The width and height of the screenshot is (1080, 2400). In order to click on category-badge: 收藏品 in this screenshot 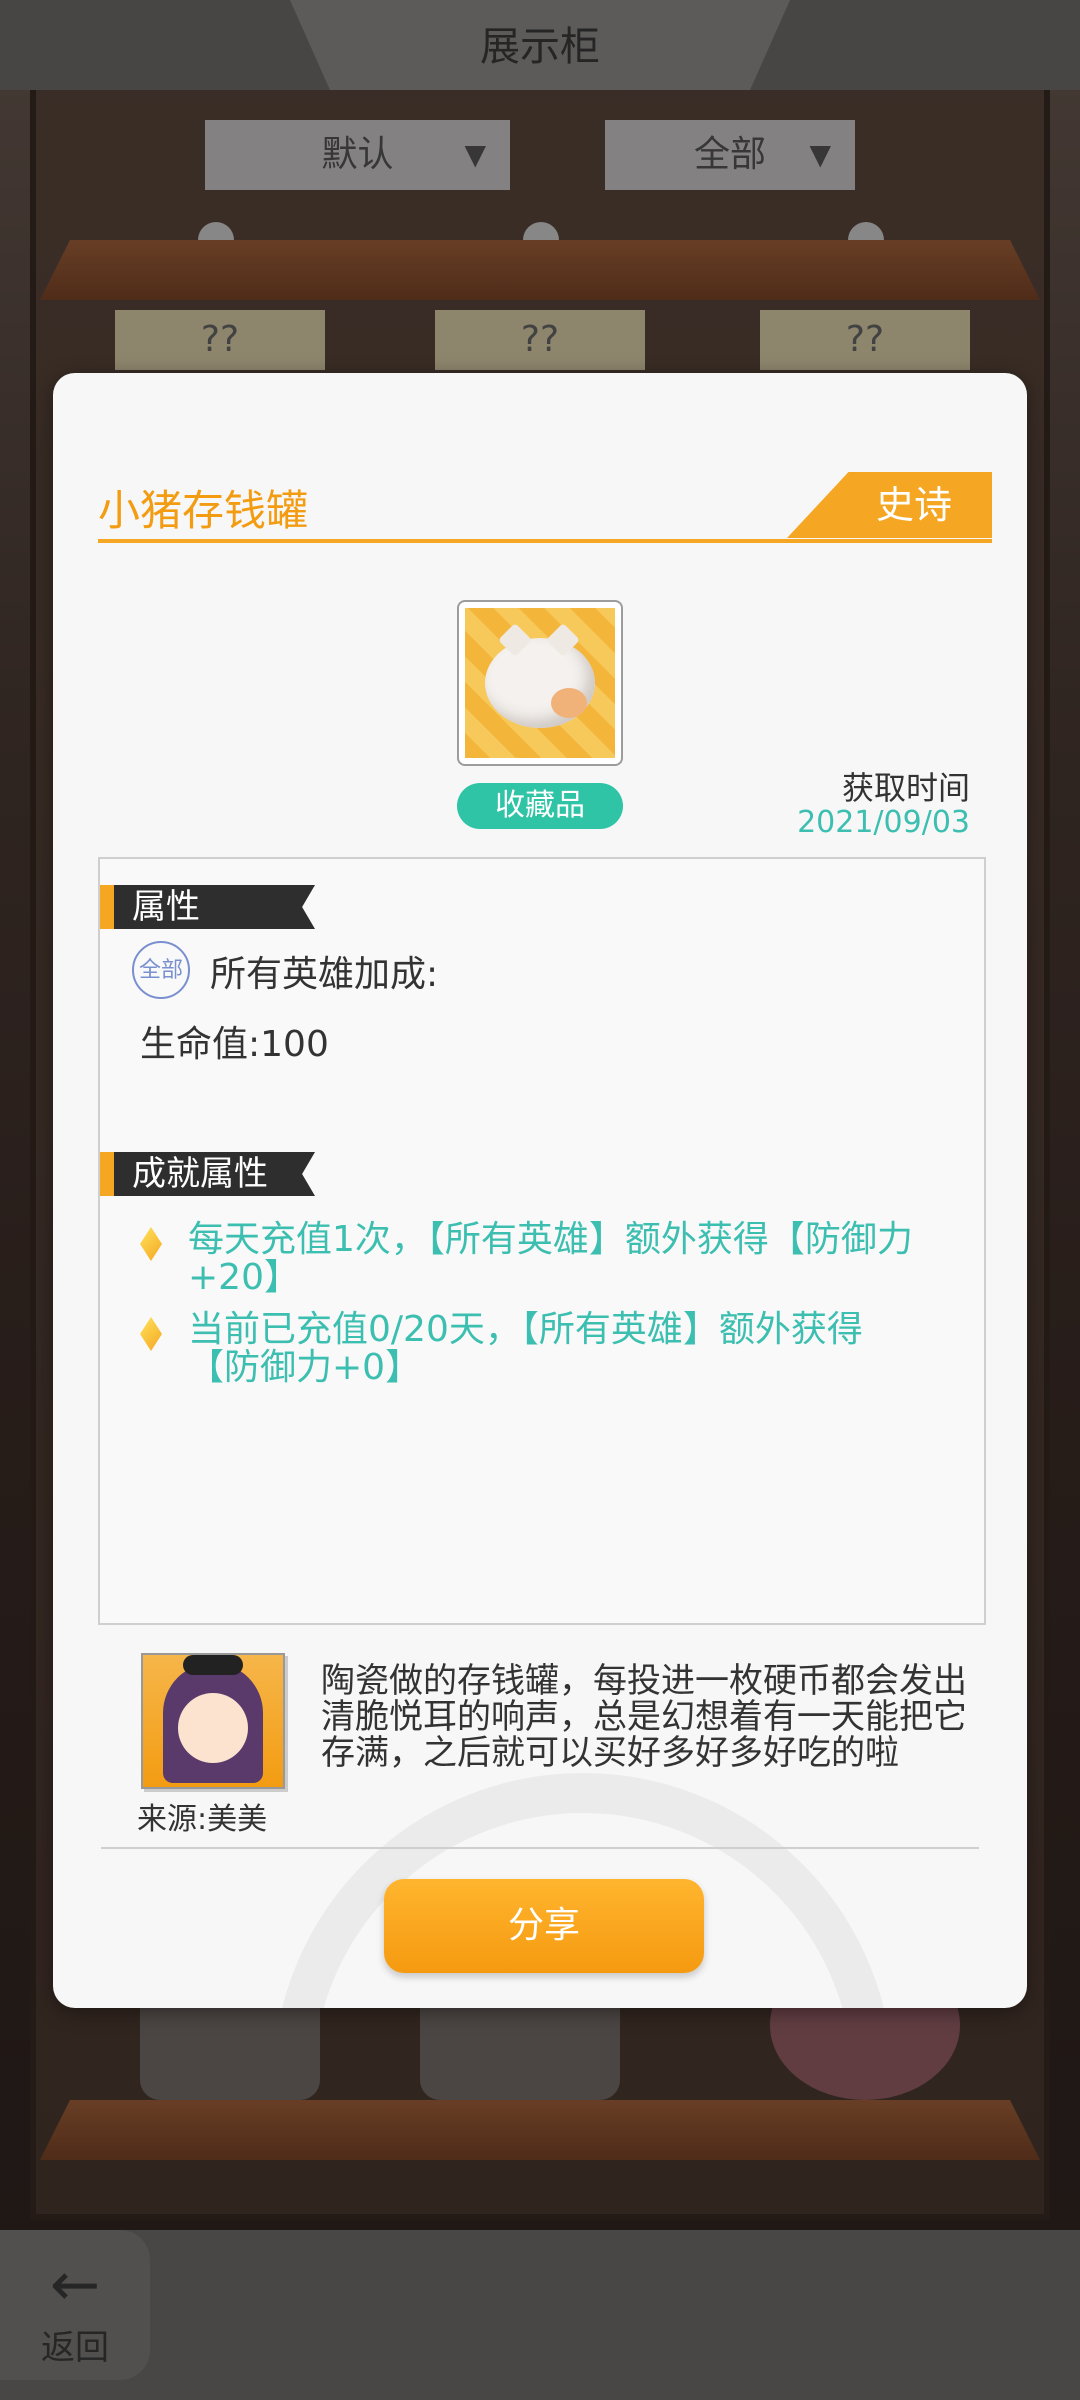, I will do `click(540, 806)`.